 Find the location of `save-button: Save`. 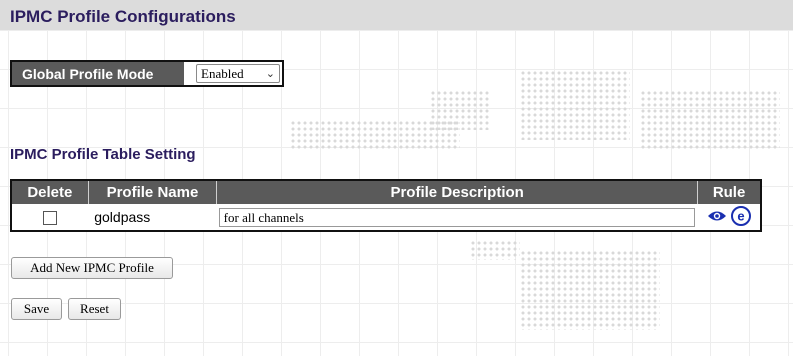

save-button: Save is located at coordinates (36, 309).